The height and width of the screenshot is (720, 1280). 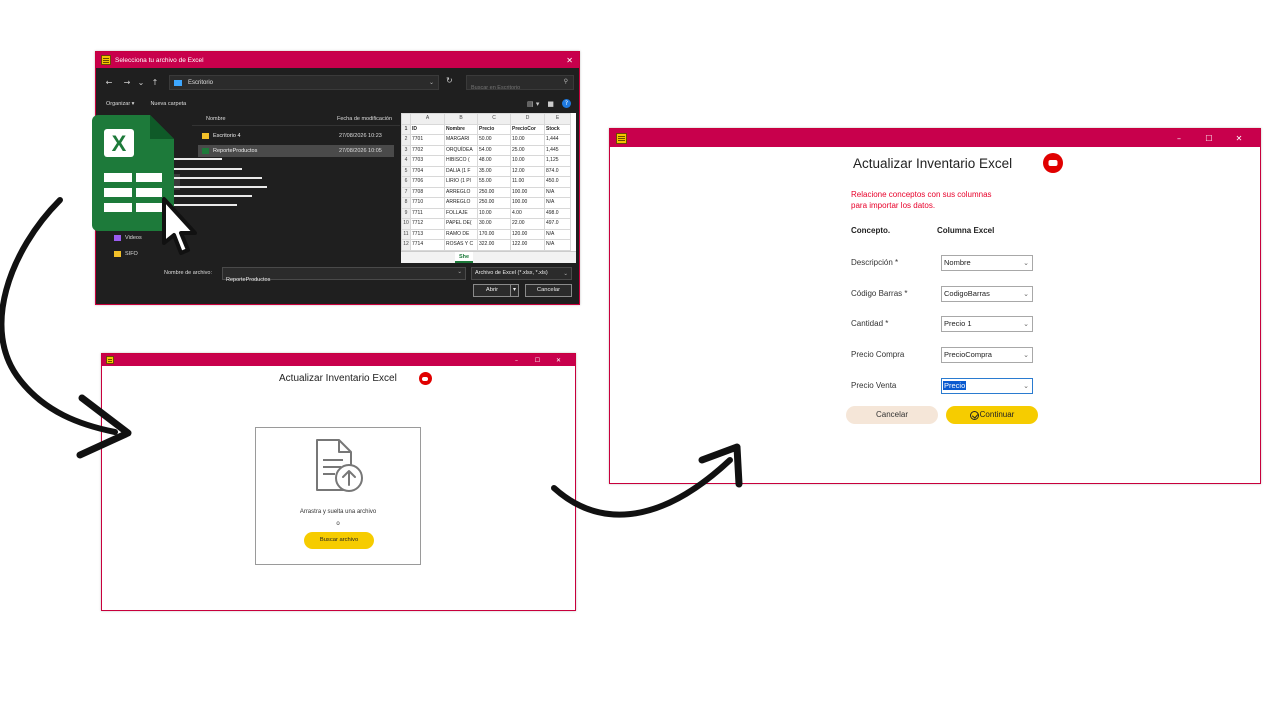 I want to click on back-arrow-icon: ←, so click(x=109, y=82).